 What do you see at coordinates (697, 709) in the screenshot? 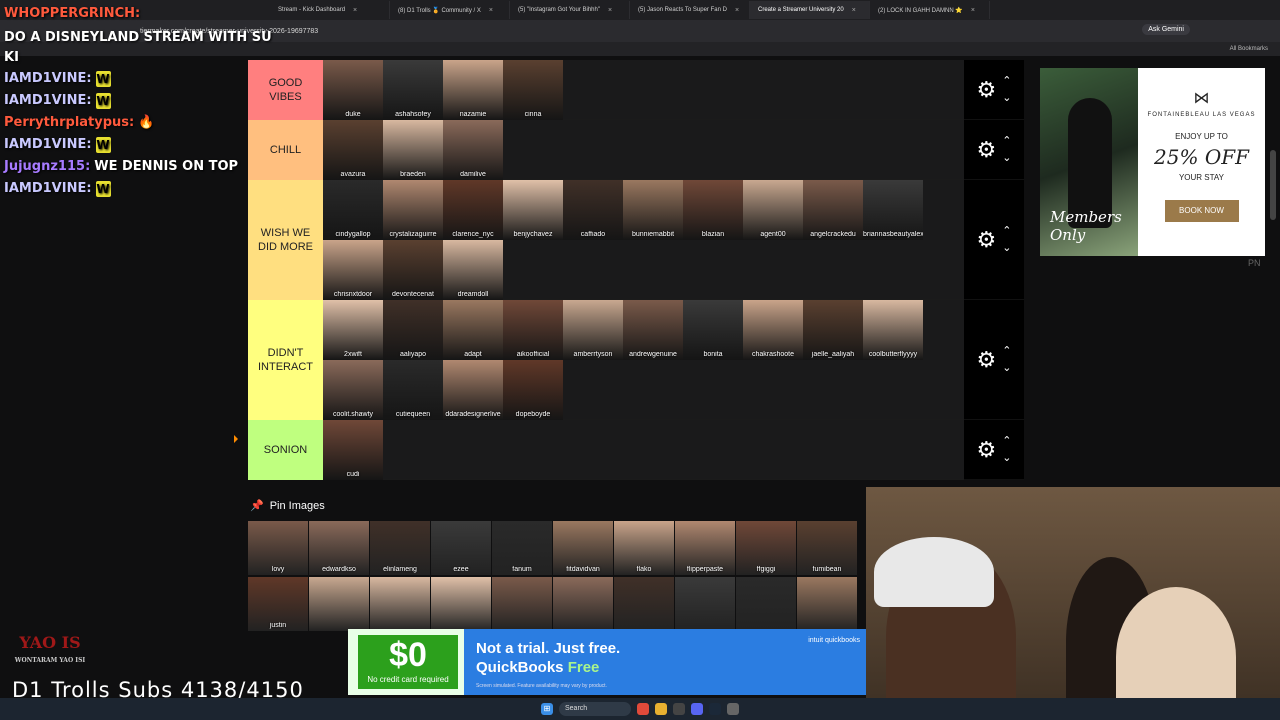
I see `discord-icon` at bounding box center [697, 709].